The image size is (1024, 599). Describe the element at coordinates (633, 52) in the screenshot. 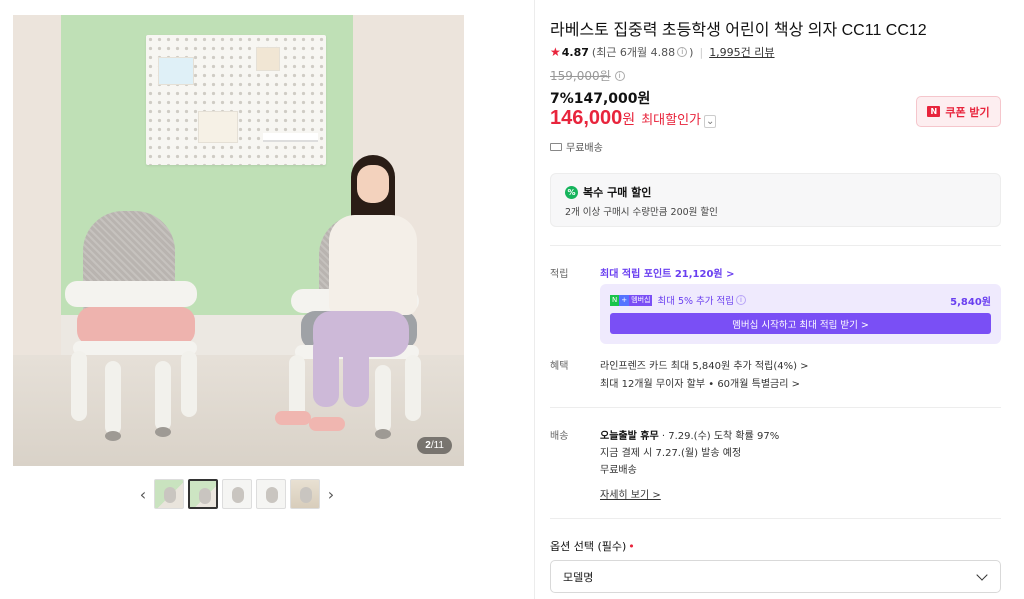

I see `rating-recent: (최근 6개월 4.88` at that location.